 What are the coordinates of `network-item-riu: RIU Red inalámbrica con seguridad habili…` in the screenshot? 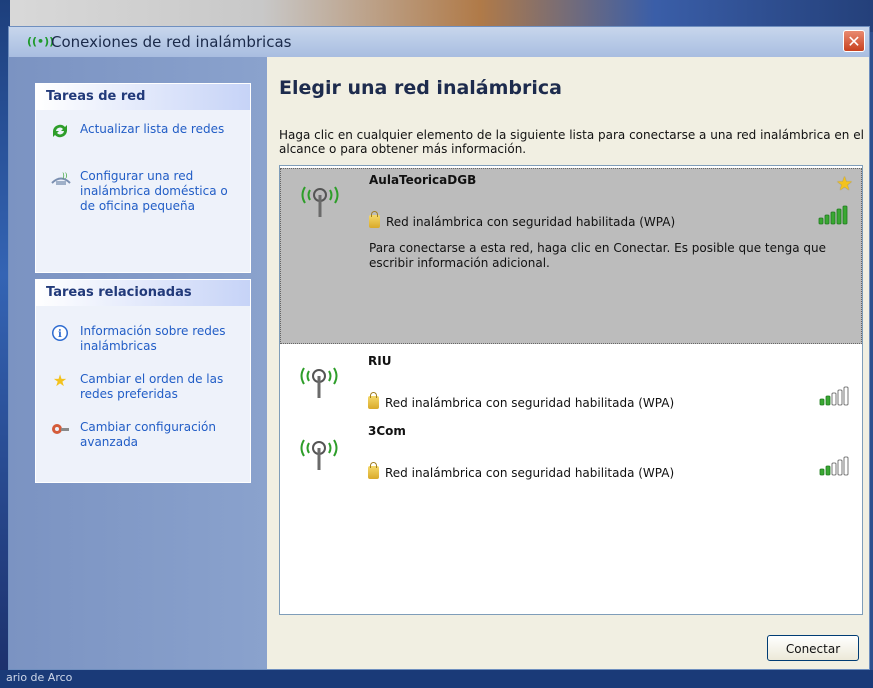 It's located at (571, 384).